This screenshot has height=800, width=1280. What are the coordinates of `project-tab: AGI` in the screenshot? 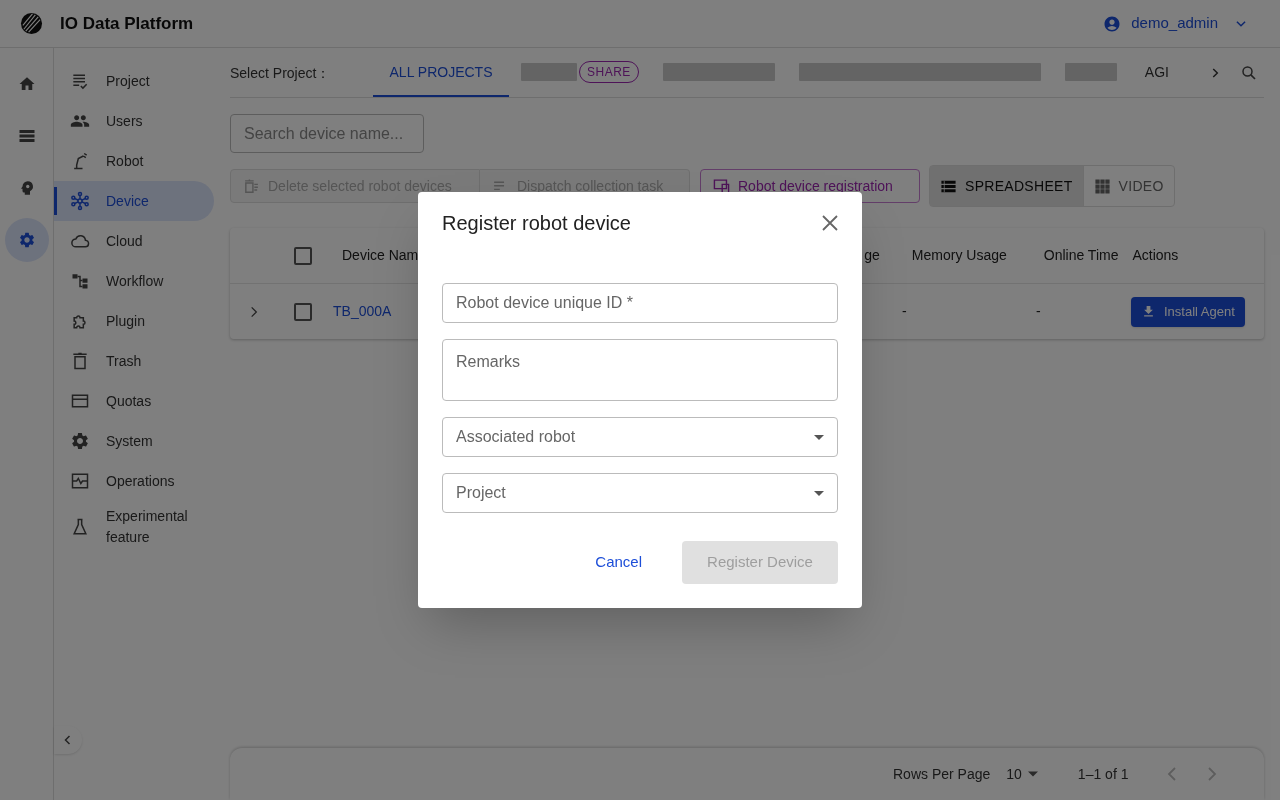 It's located at (1156, 73).